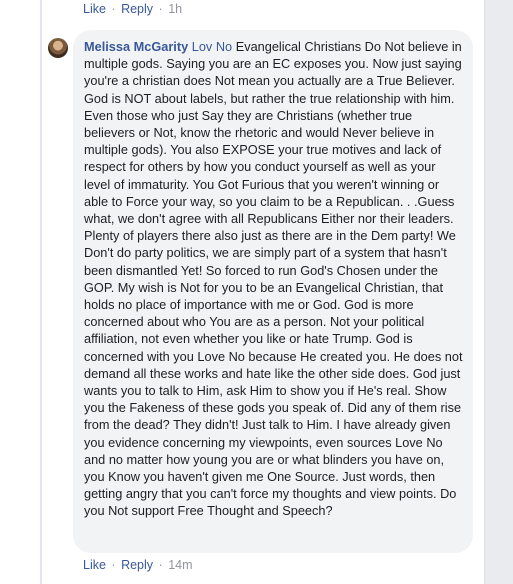 Image resolution: width=513 pixels, height=584 pixels. I want to click on previous-comment-actions: Like · Reply · 1h, so click(132, 9).